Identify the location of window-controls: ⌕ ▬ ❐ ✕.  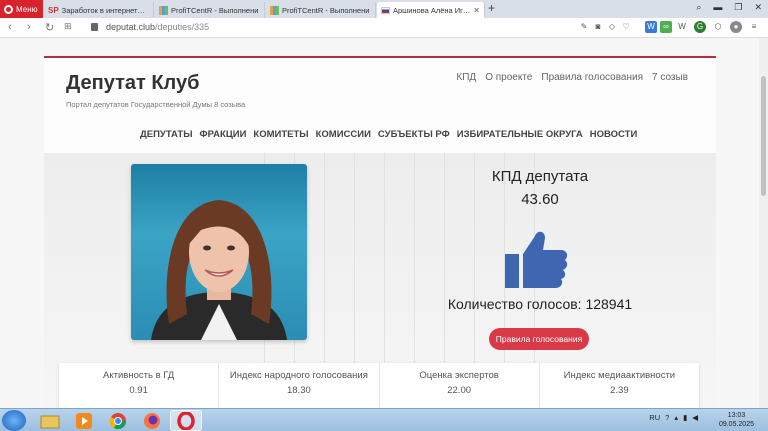
(729, 7).